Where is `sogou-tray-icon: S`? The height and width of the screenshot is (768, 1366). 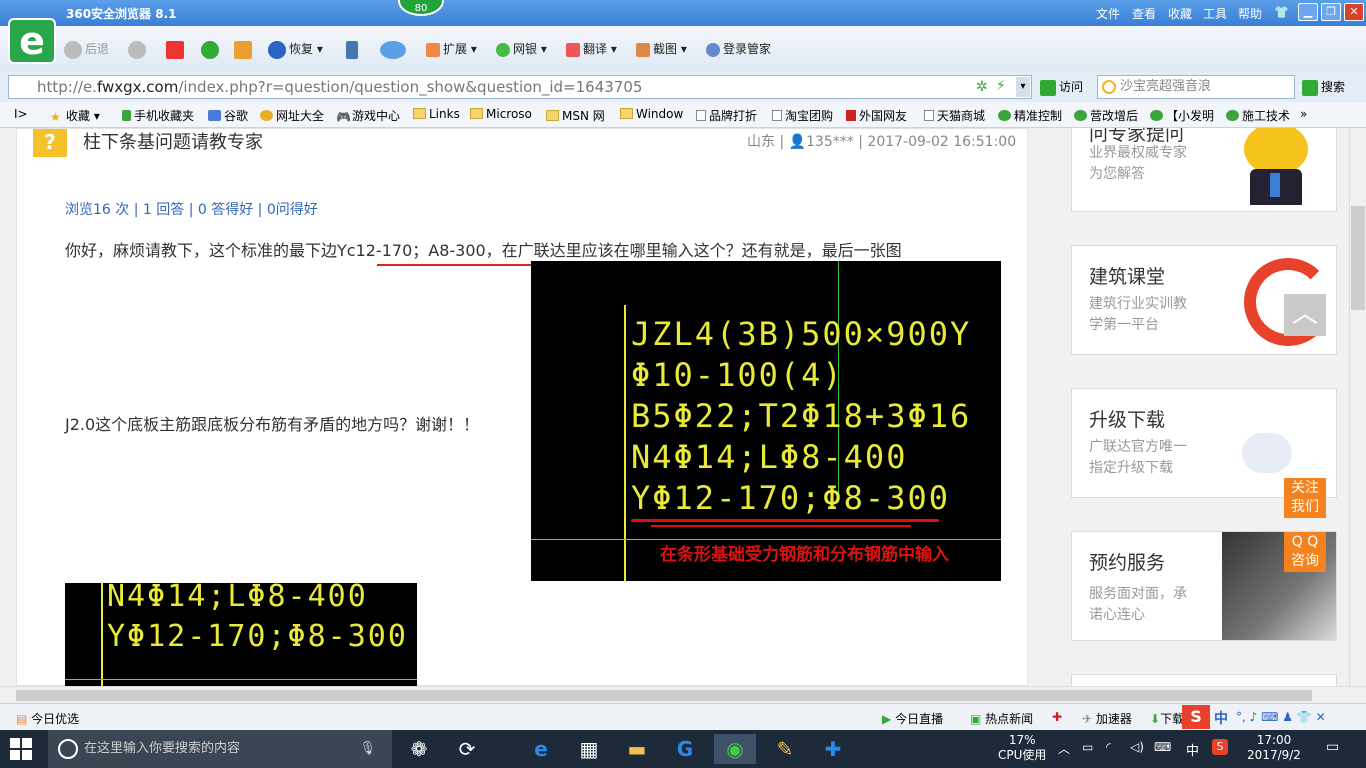 sogou-tray-icon: S is located at coordinates (1220, 747).